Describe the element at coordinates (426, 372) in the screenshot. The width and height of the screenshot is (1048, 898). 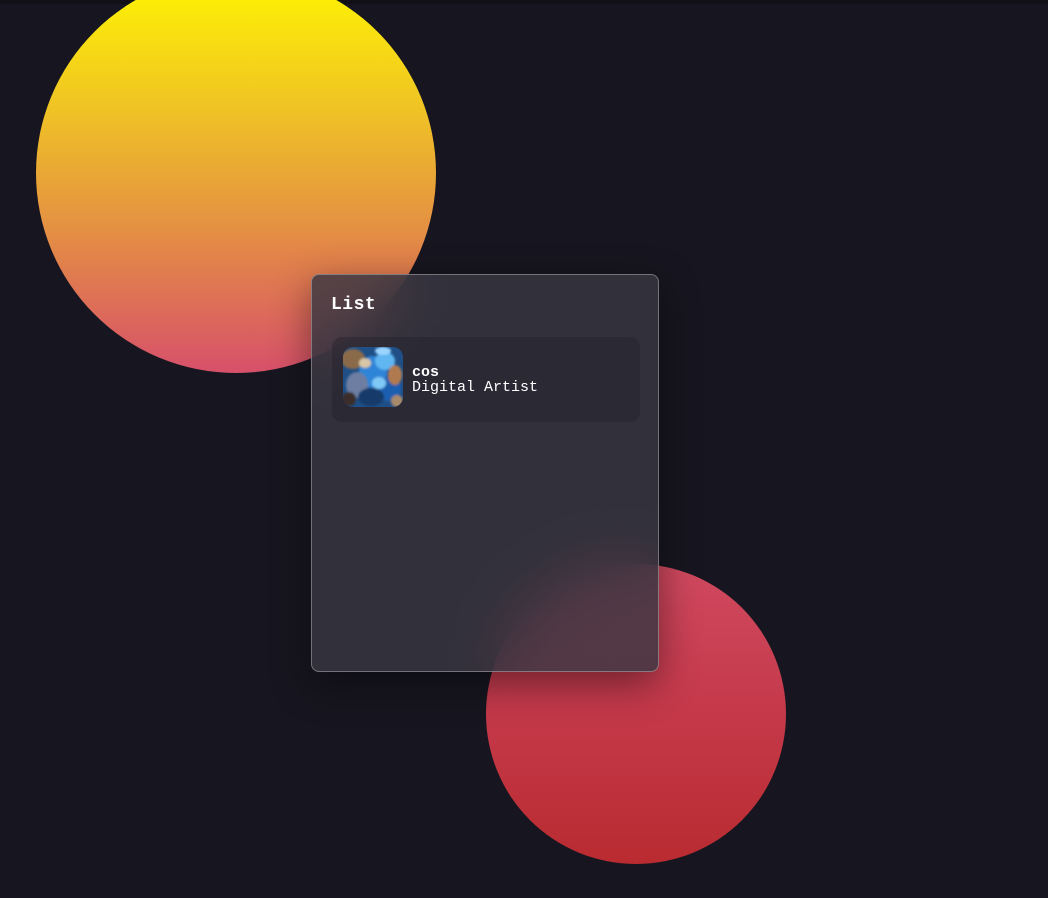
I see `list-item-name: cos` at that location.